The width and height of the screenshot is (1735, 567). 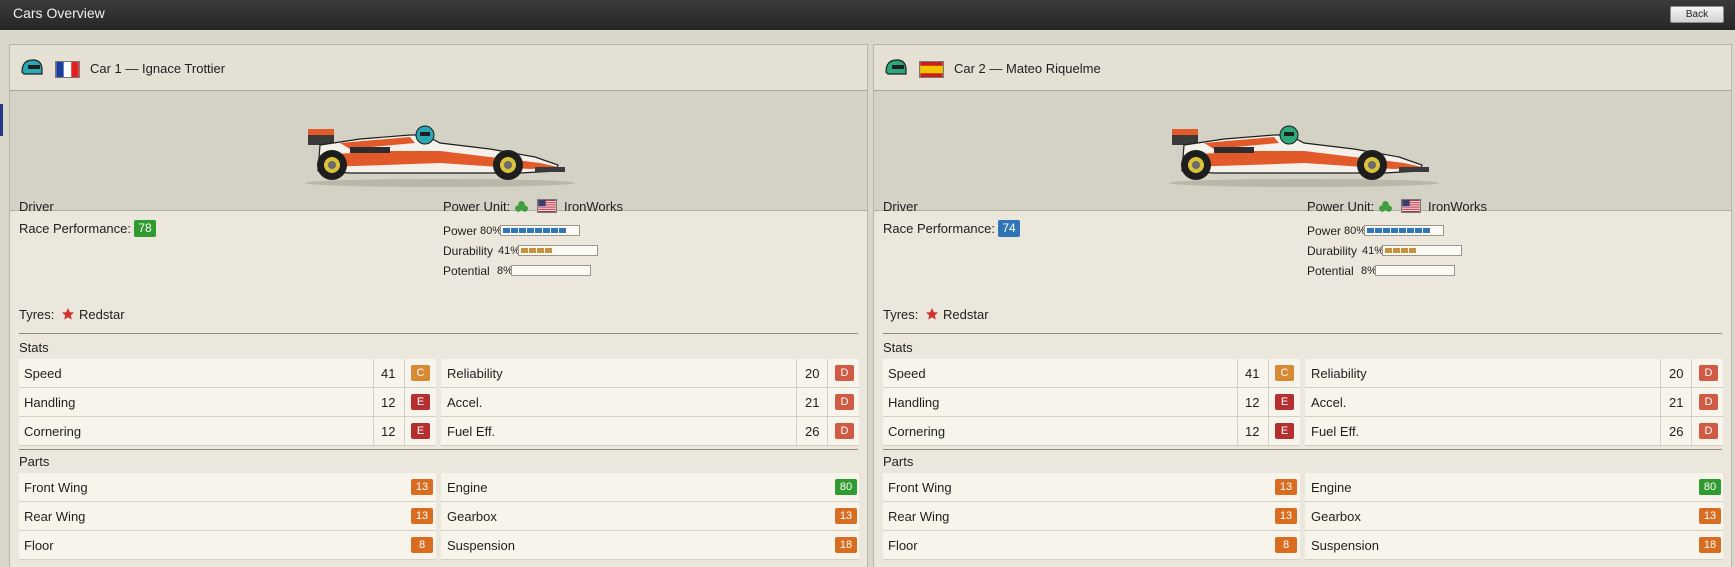 I want to click on meter-power, so click(x=1404, y=230).